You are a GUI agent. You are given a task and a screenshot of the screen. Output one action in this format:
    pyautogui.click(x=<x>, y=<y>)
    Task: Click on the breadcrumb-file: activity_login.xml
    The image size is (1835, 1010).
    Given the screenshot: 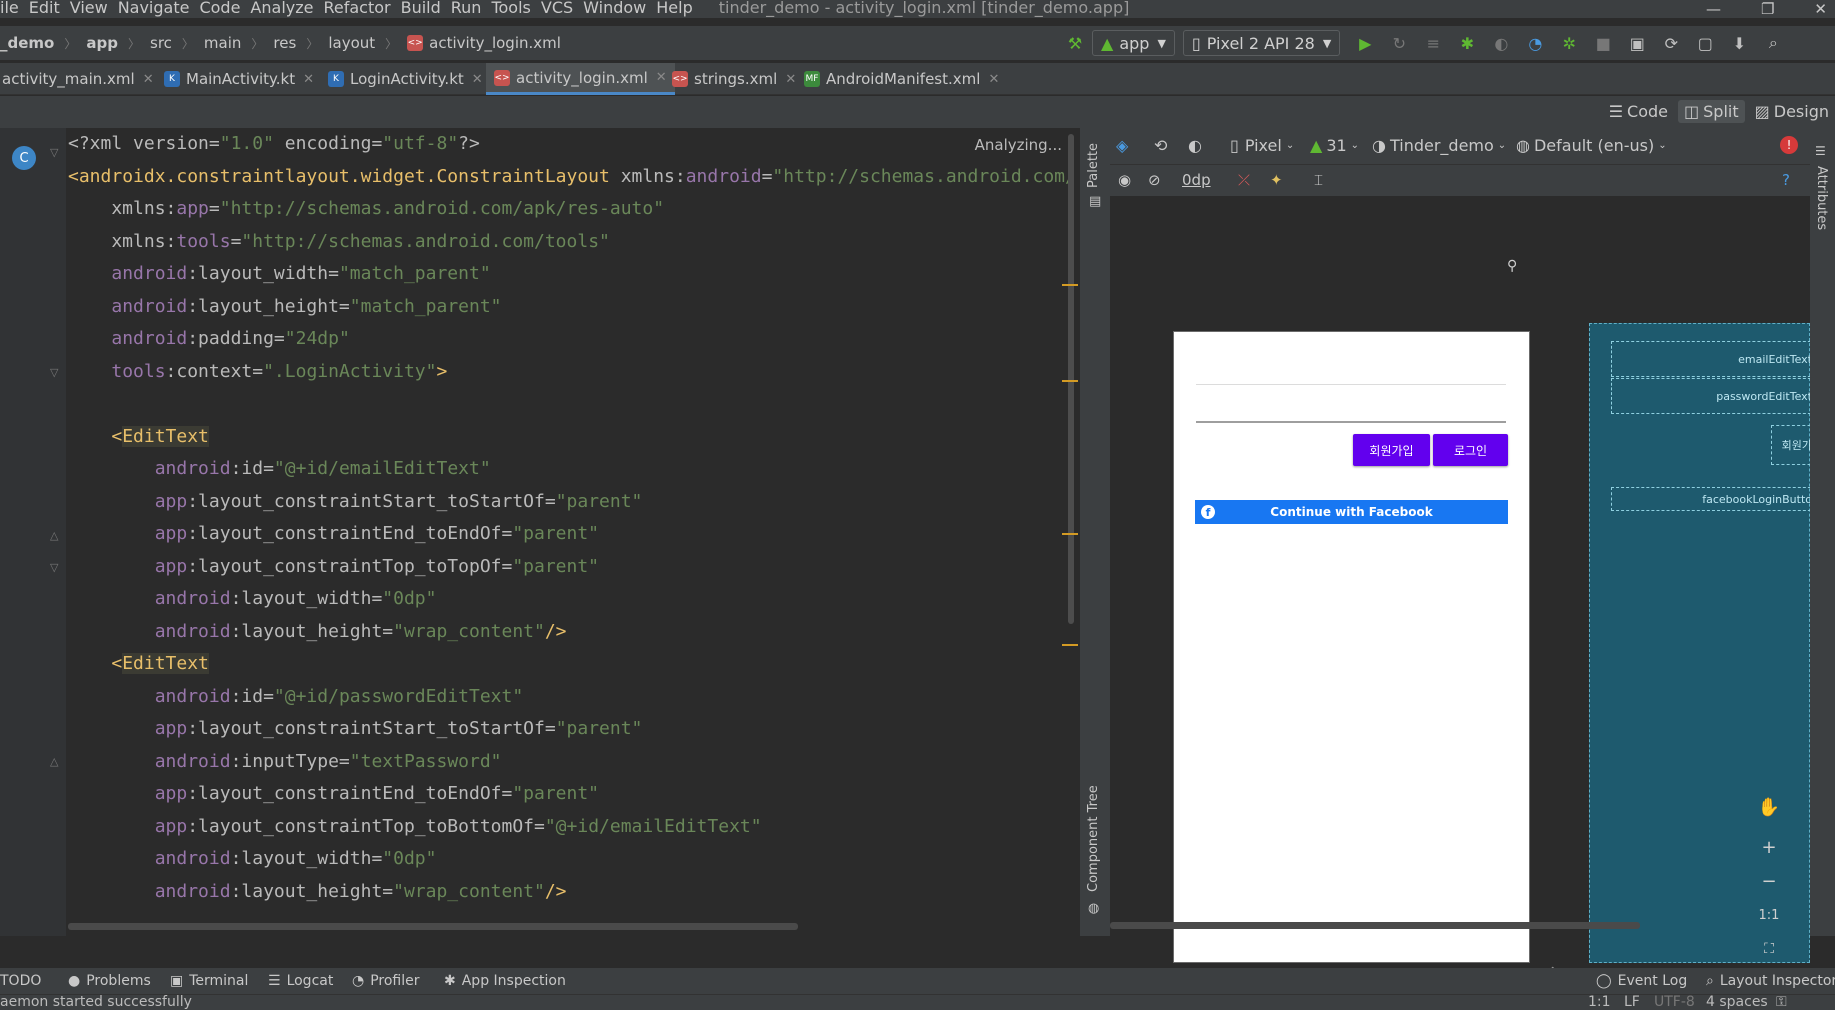 What is the action you would take?
    pyautogui.click(x=495, y=43)
    